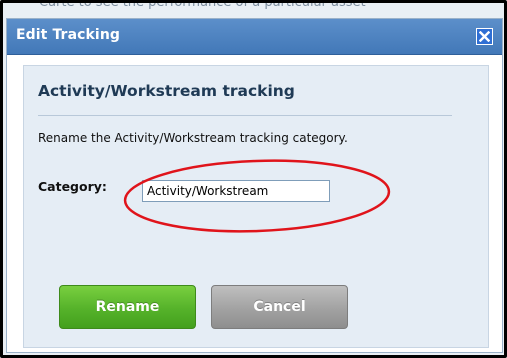 The image size is (507, 358). What do you see at coordinates (127, 307) in the screenshot?
I see `rename-button: Rename` at bounding box center [127, 307].